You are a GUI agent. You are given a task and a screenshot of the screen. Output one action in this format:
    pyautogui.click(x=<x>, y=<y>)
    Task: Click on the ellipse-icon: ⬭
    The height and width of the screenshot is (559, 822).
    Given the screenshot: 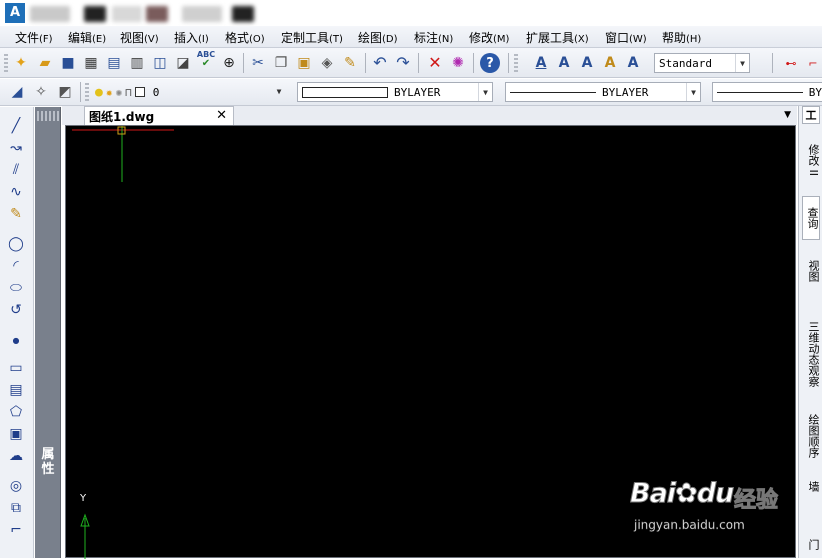 What is the action you would take?
    pyautogui.click(x=16, y=288)
    